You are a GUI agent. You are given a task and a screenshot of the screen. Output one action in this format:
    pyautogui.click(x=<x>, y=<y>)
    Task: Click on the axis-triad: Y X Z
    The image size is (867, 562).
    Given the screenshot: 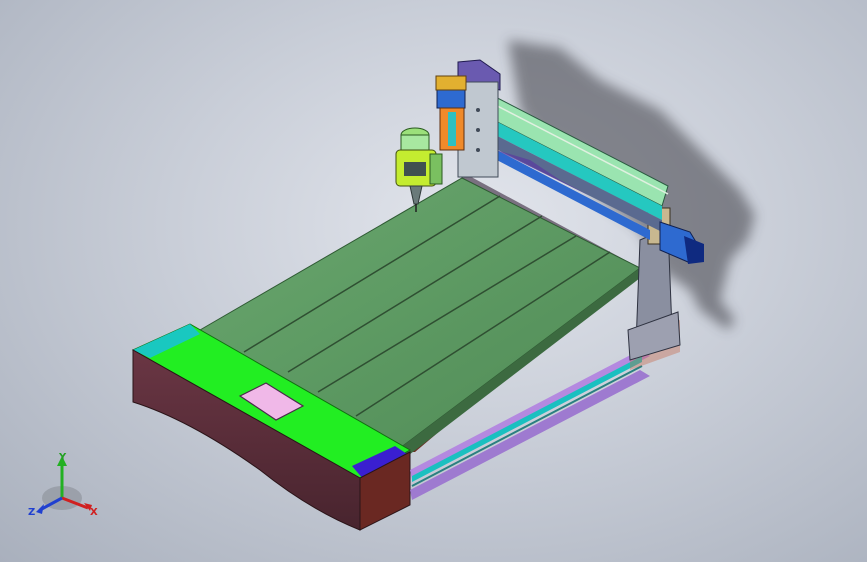 What is the action you would take?
    pyautogui.click(x=63, y=485)
    